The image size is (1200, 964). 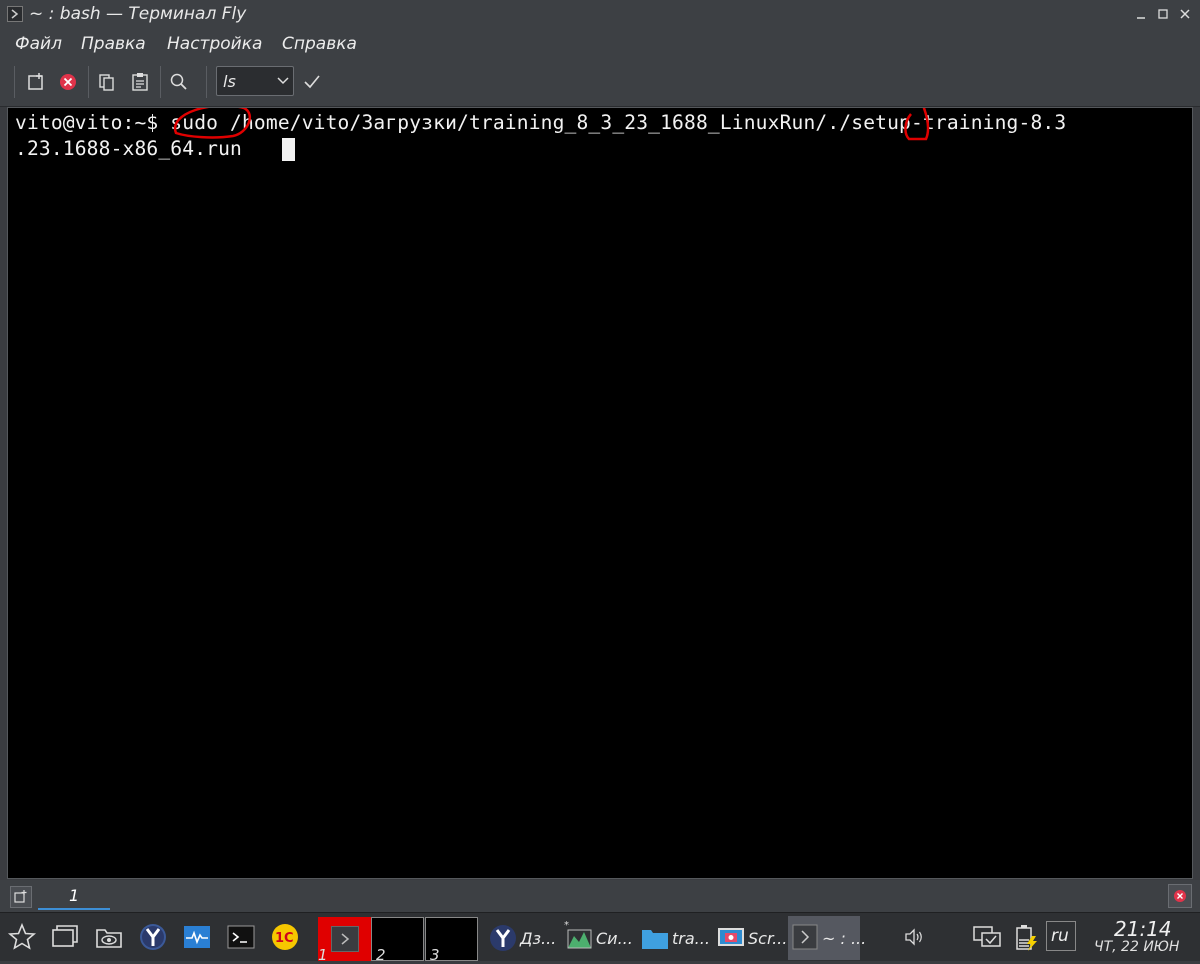 I want to click on title-bar: ~ : bash — Терминал Fly, so click(x=600, y=15).